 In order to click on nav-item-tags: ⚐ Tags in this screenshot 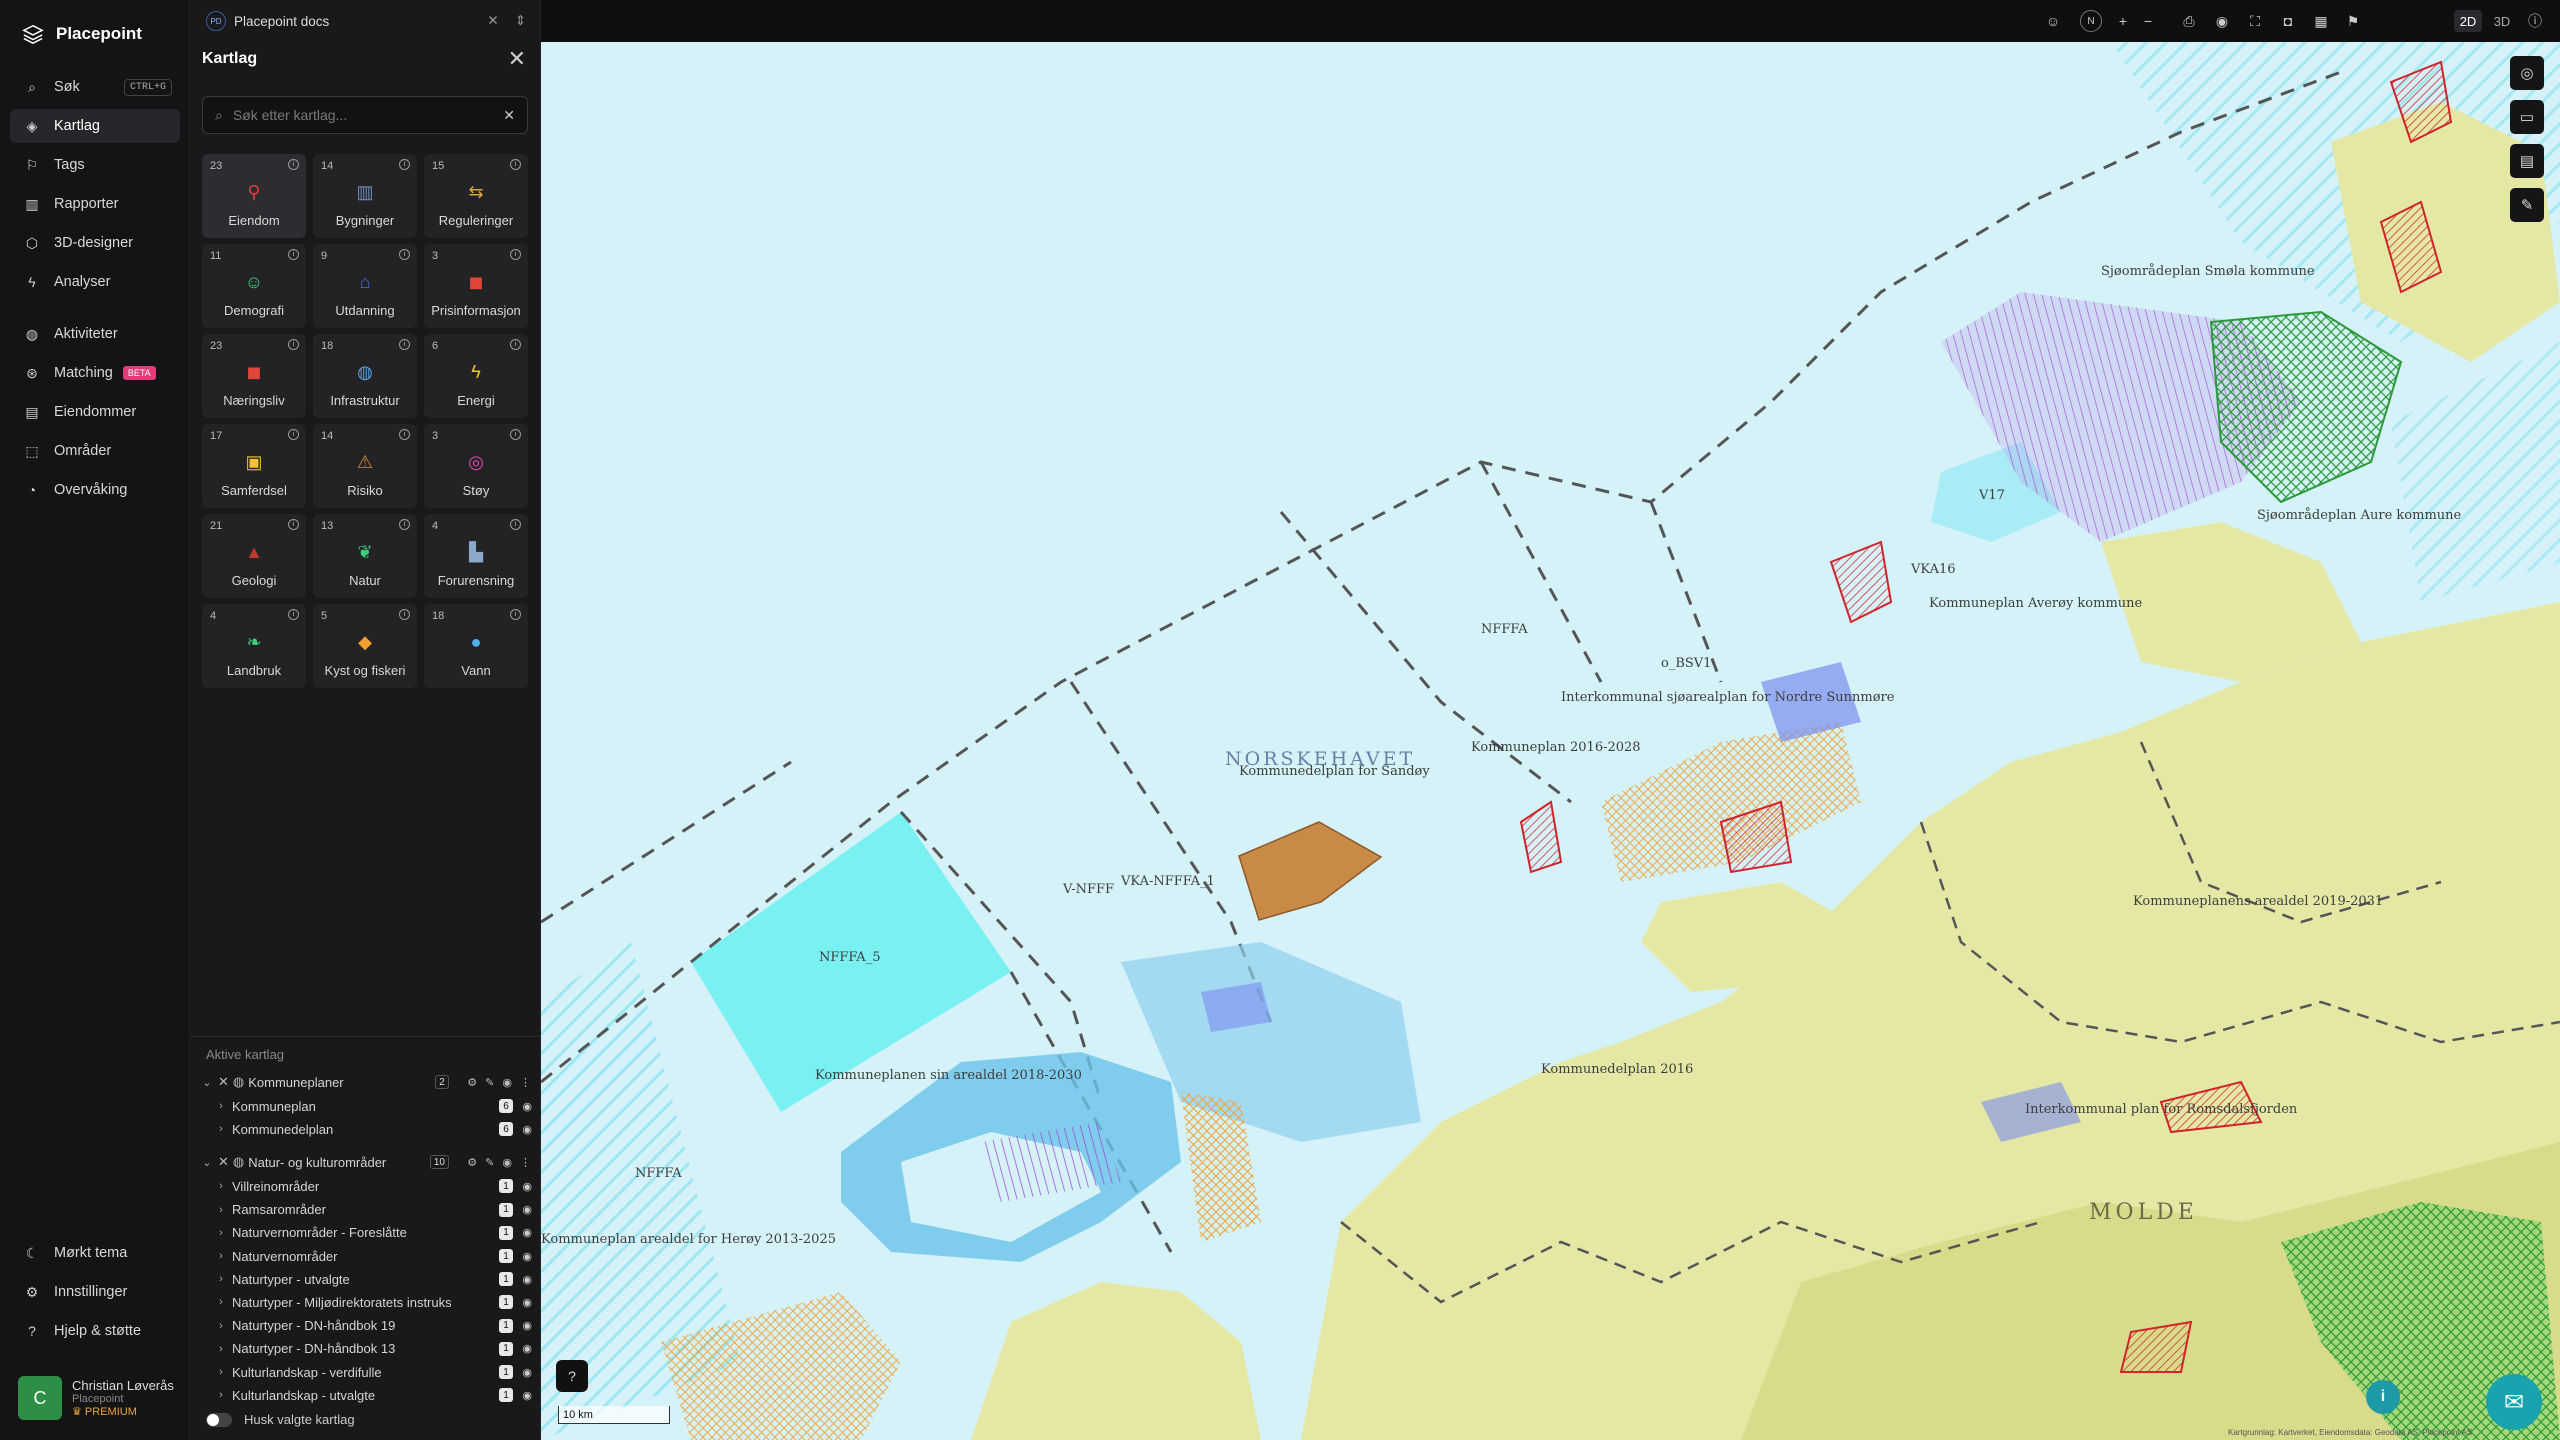, I will do `click(95, 165)`.